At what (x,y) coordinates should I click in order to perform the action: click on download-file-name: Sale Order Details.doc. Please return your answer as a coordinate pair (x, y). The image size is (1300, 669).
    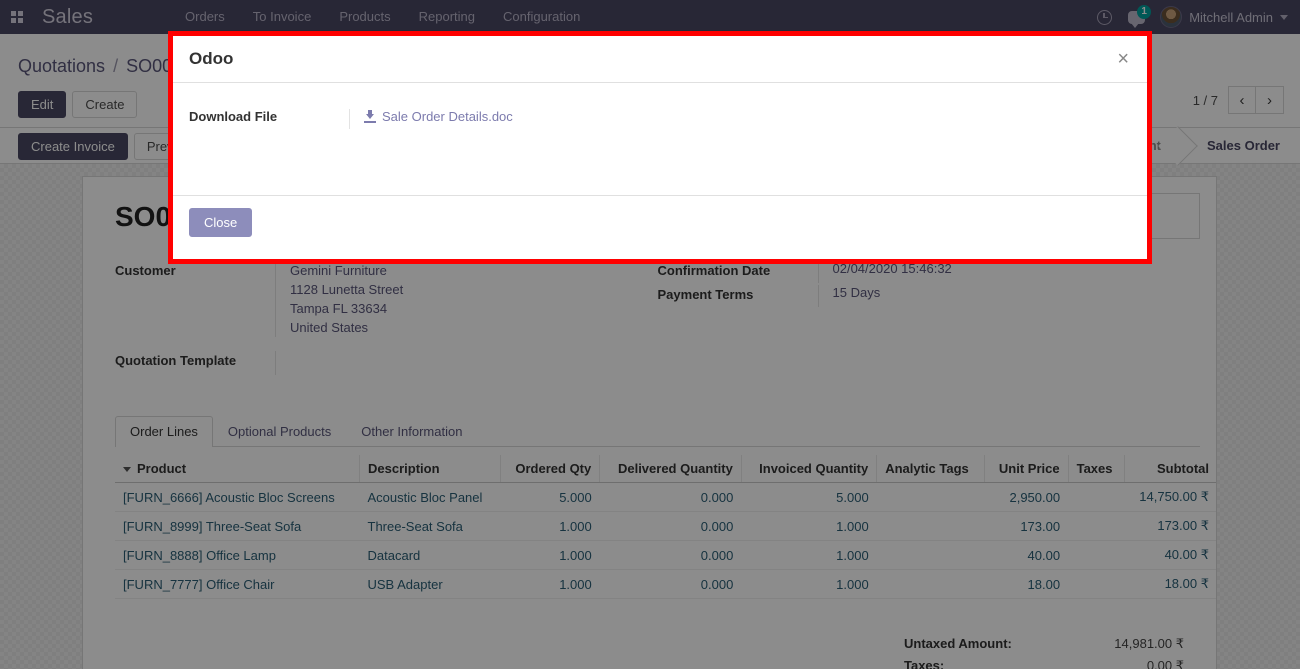
    Looking at the image, I should click on (447, 116).